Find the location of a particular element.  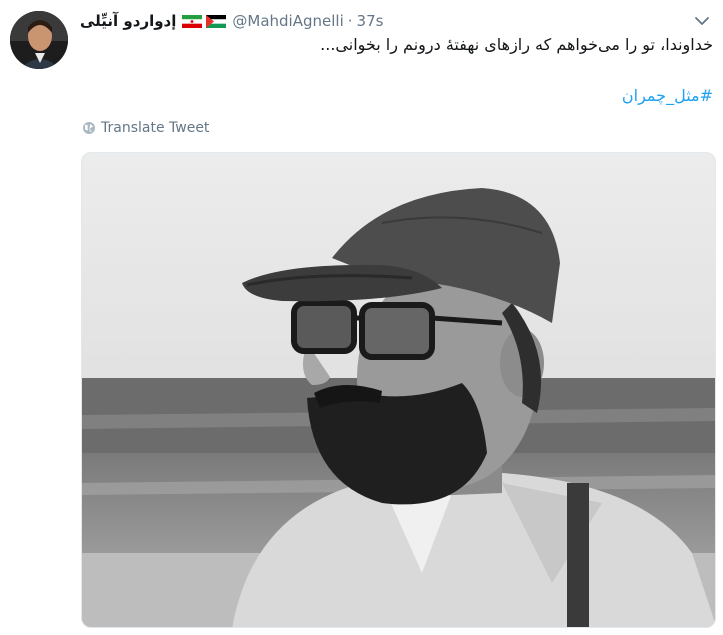

iran-flag-icon is located at coordinates (192, 21).